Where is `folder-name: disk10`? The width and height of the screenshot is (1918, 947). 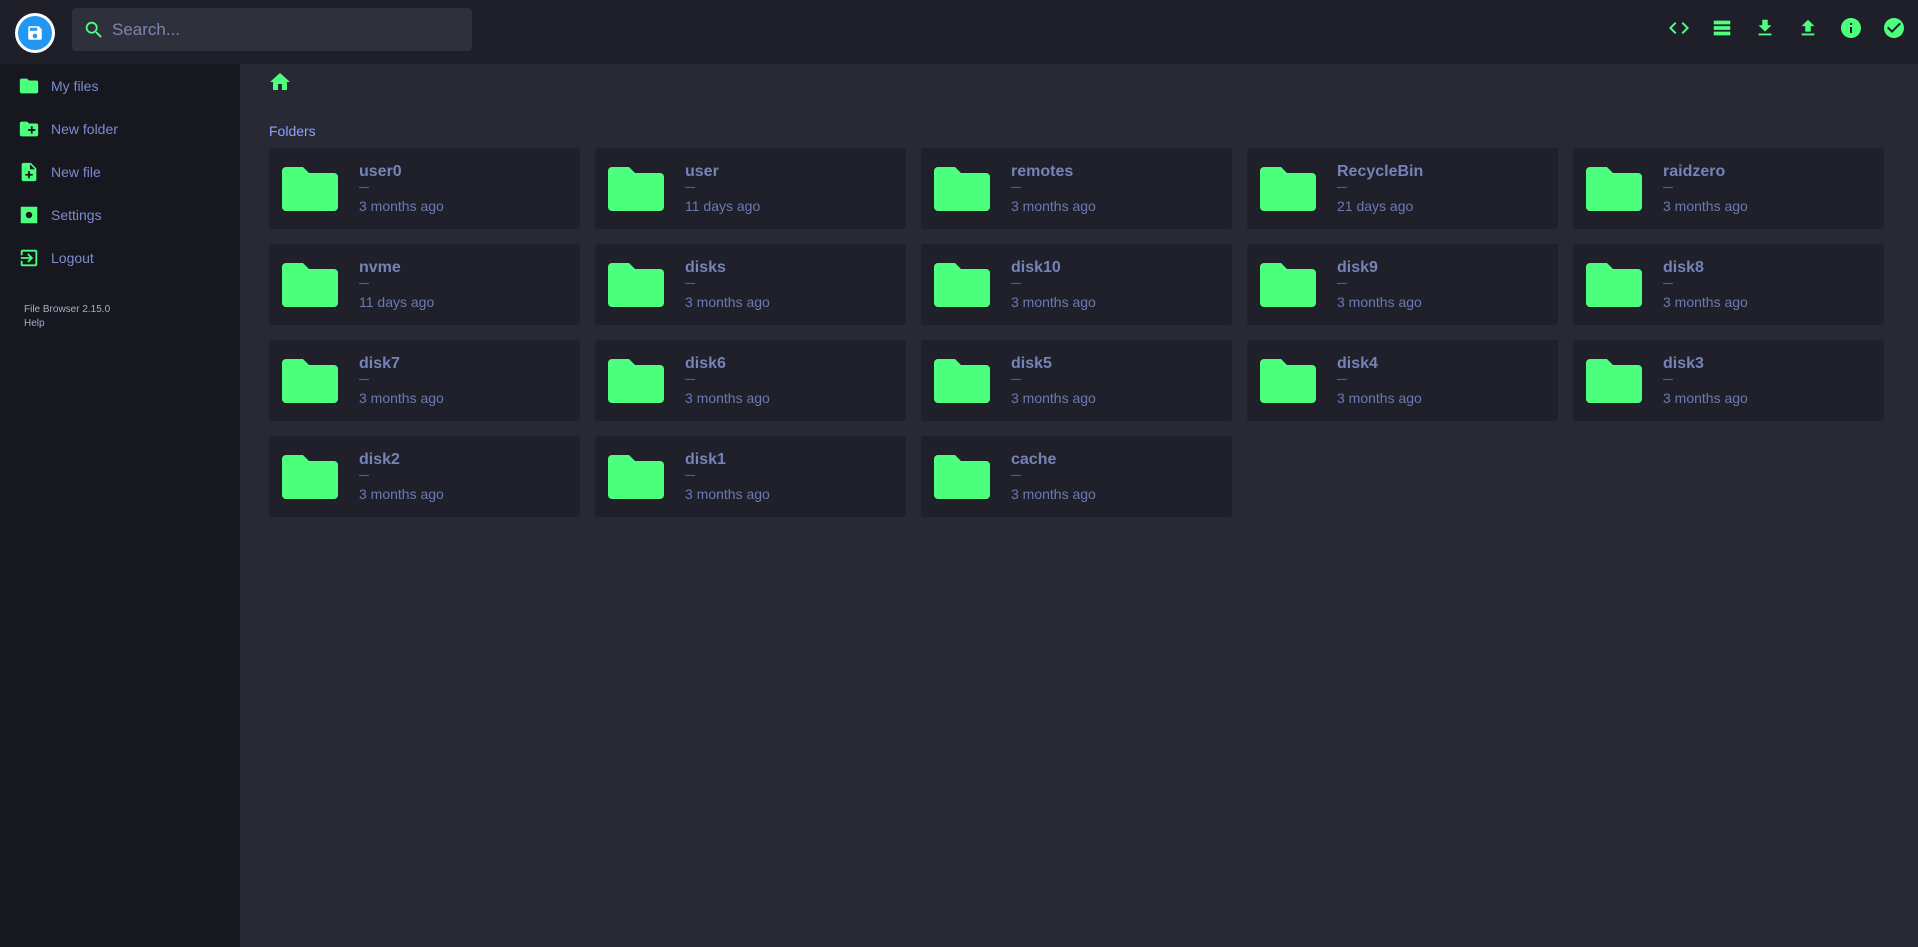
folder-name: disk10 is located at coordinates (1036, 267).